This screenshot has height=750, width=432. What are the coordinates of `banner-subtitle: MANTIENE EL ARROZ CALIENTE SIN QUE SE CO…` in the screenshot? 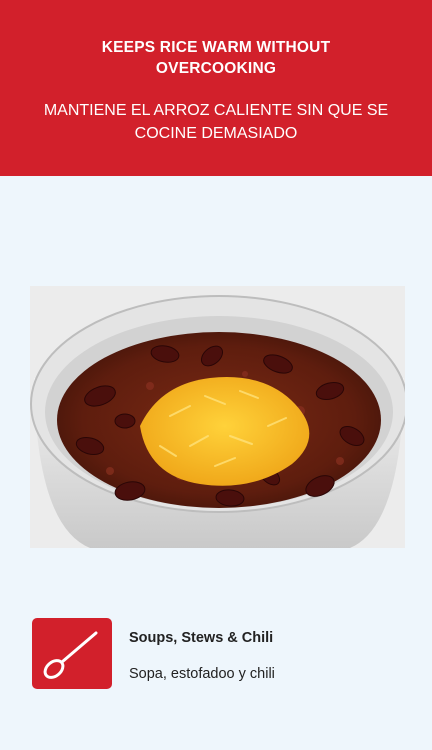 It's located at (216, 122).